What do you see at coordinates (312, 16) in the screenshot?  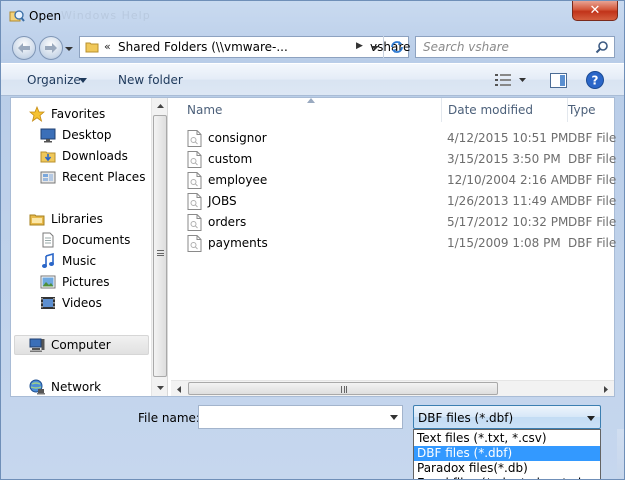 I see `title-bar: Open Windows Help ✕` at bounding box center [312, 16].